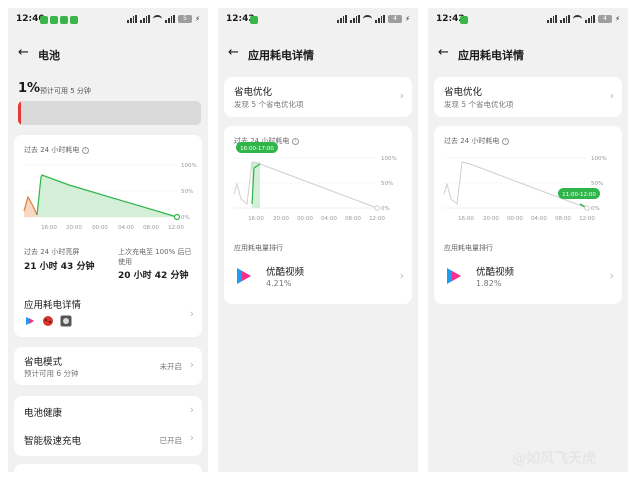  Describe the element at coordinates (373, 19) in the screenshot. I see `status-right: 4 ⚡` at that location.